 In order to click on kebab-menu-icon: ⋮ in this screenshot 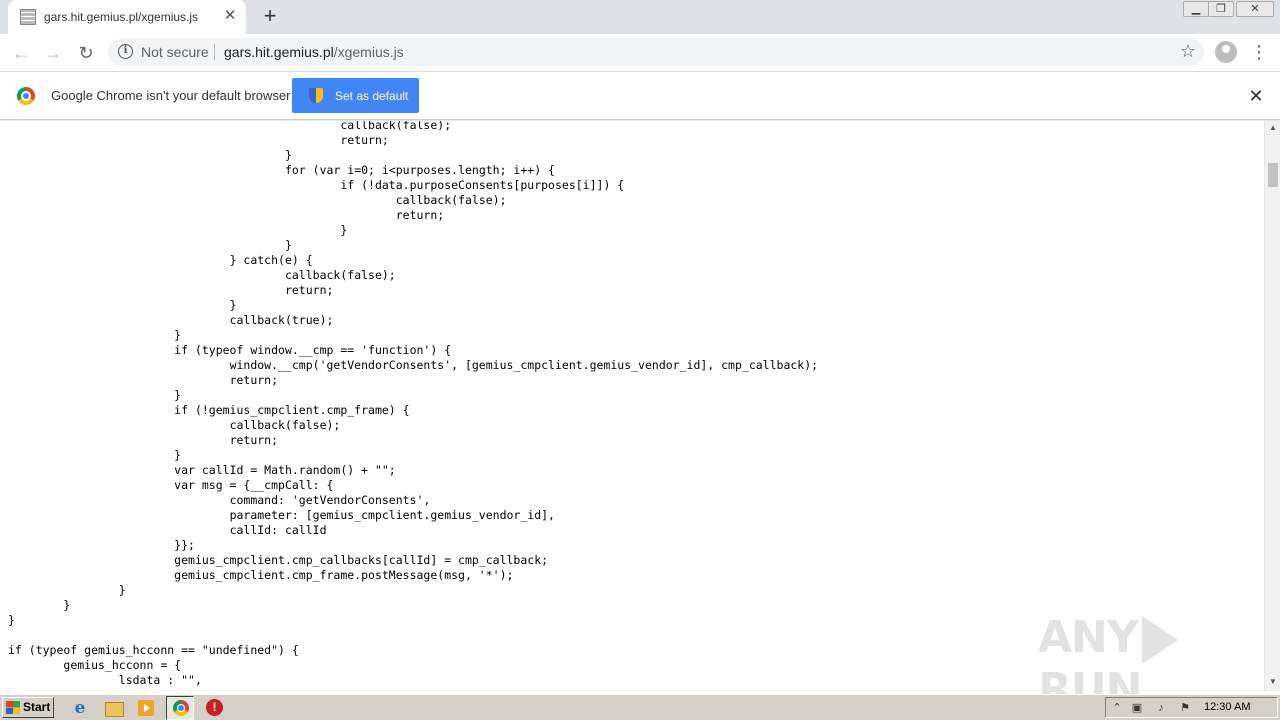, I will do `click(1259, 52)`.